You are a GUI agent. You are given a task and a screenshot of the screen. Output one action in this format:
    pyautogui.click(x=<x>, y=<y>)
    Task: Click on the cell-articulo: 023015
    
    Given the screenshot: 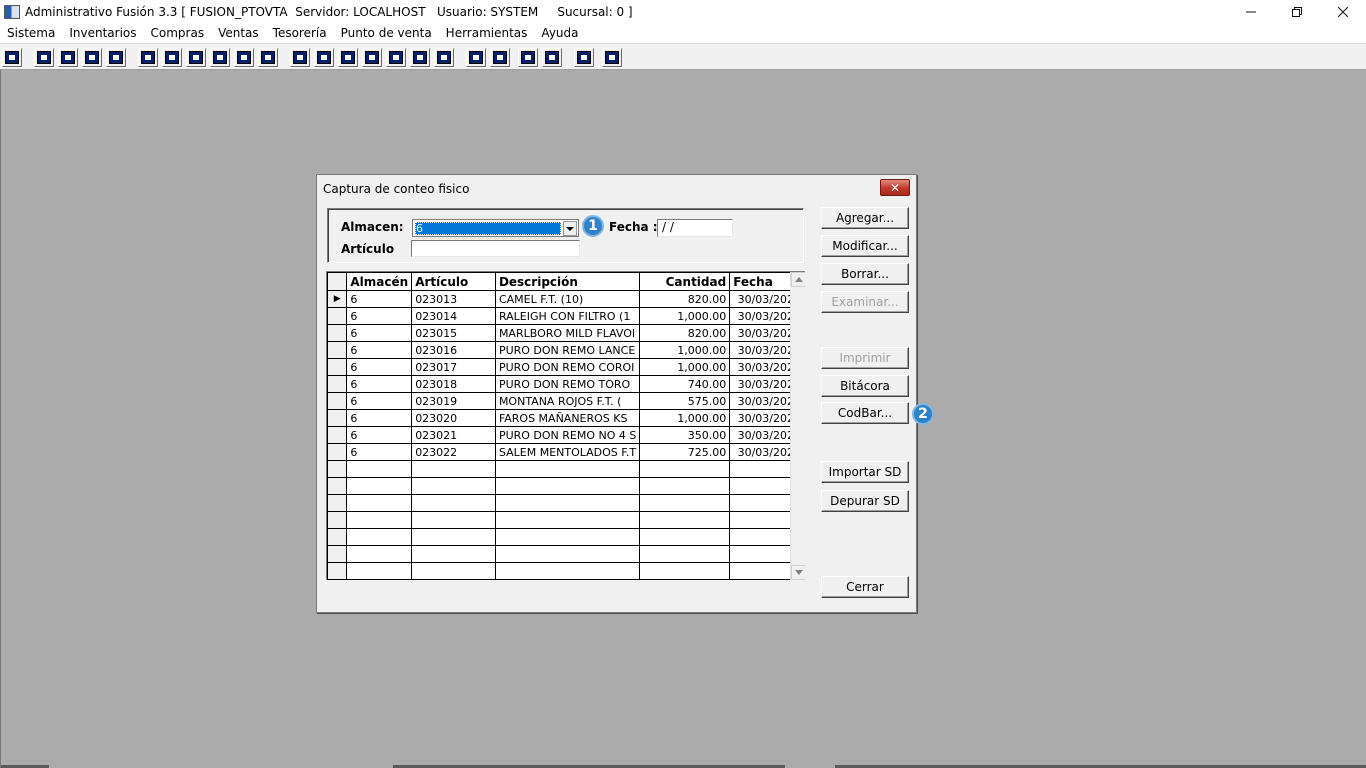 What is the action you would take?
    pyautogui.click(x=453, y=333)
    